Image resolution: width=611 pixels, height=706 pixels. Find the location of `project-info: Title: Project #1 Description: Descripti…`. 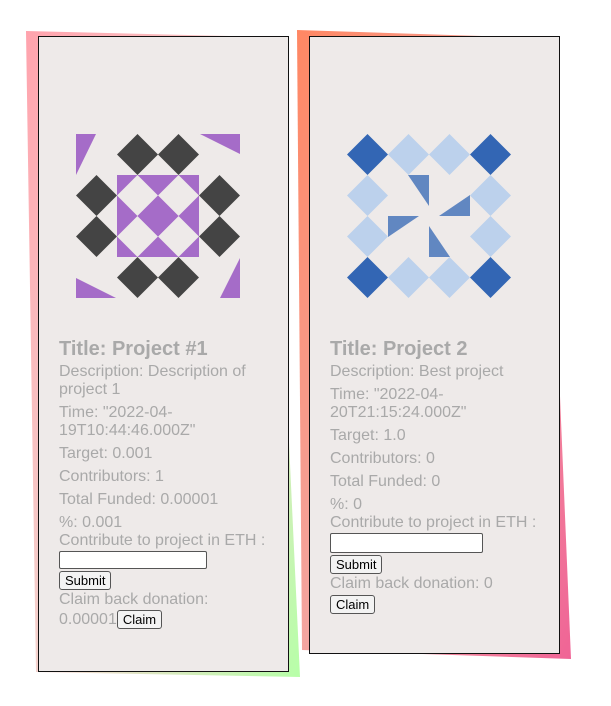

project-info: Title: Project #1 Description: Descripti… is located at coordinates (169, 483).